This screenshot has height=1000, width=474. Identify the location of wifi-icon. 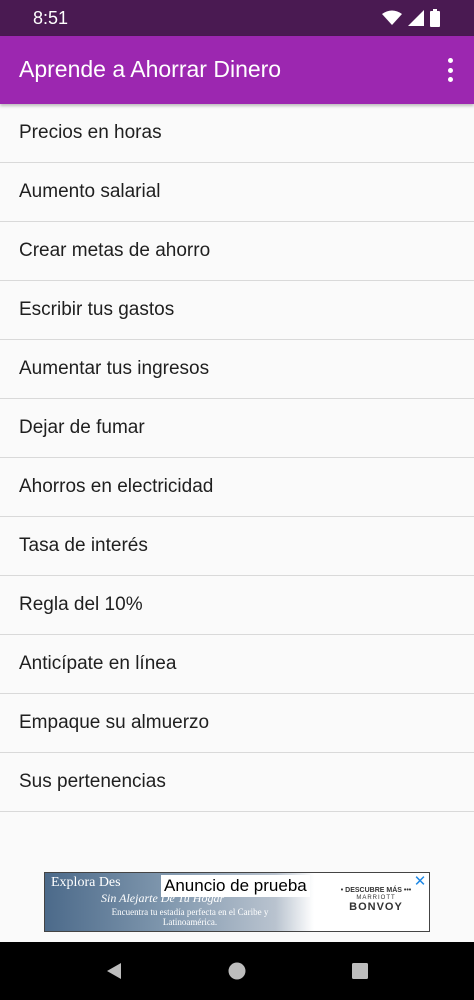
(392, 17).